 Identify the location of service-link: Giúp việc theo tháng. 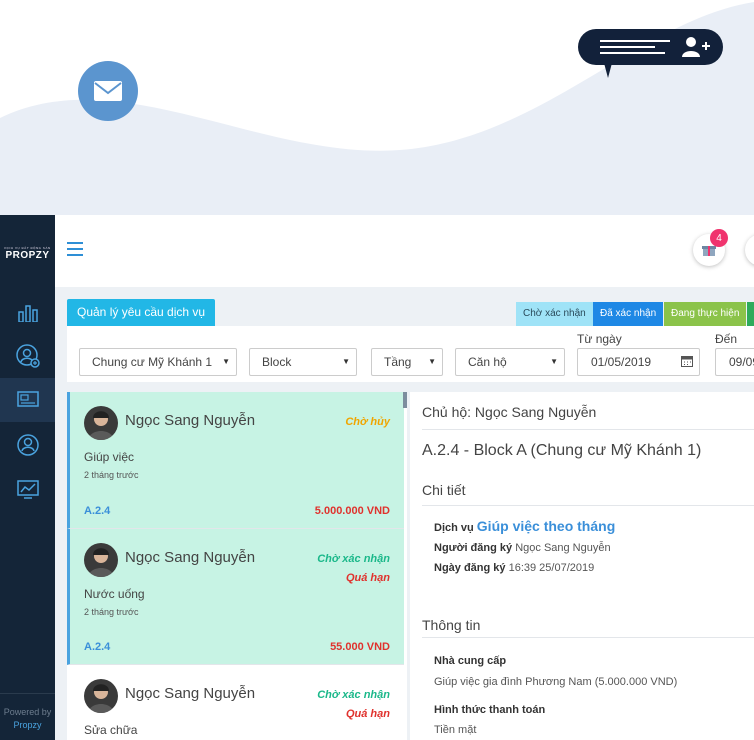
(546, 526).